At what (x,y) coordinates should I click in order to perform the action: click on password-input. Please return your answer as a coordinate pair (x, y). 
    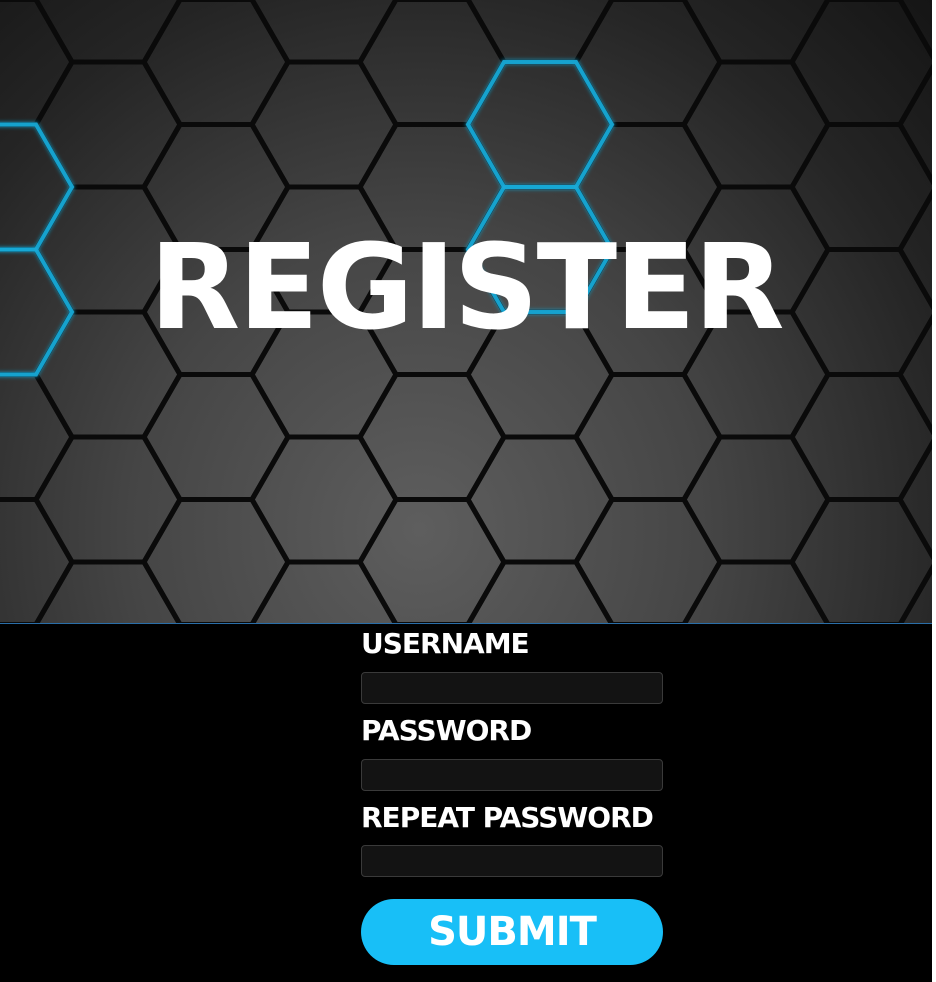
    Looking at the image, I should click on (512, 775).